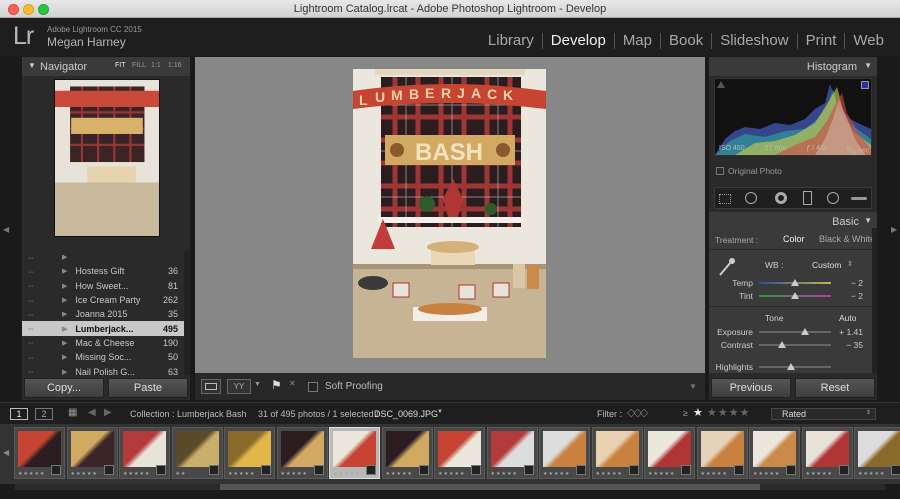 This screenshot has height=499, width=900. What do you see at coordinates (720, 171) in the screenshot?
I see `original-photo-checkbox` at bounding box center [720, 171].